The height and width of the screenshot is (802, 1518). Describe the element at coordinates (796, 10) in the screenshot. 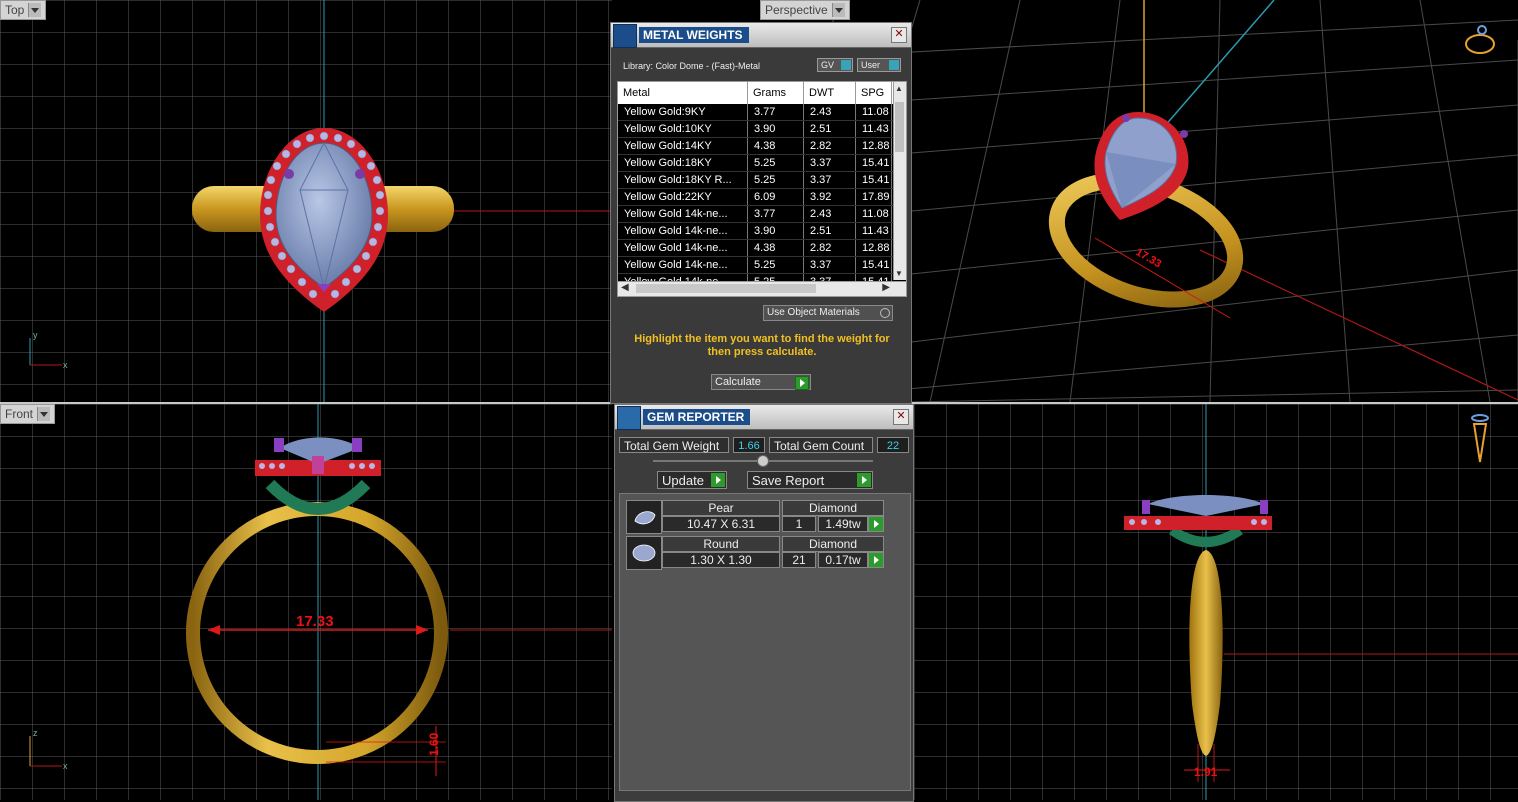

I see `viewport-perspective-name: Perspective` at that location.